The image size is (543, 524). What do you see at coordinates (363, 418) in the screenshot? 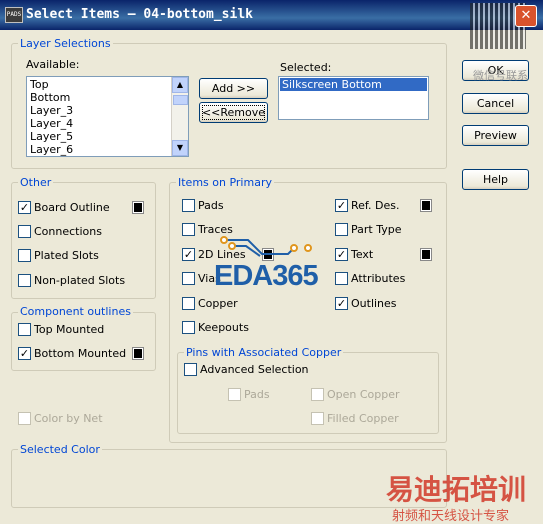
I see `filled-copper-label: Filled Copper` at bounding box center [363, 418].